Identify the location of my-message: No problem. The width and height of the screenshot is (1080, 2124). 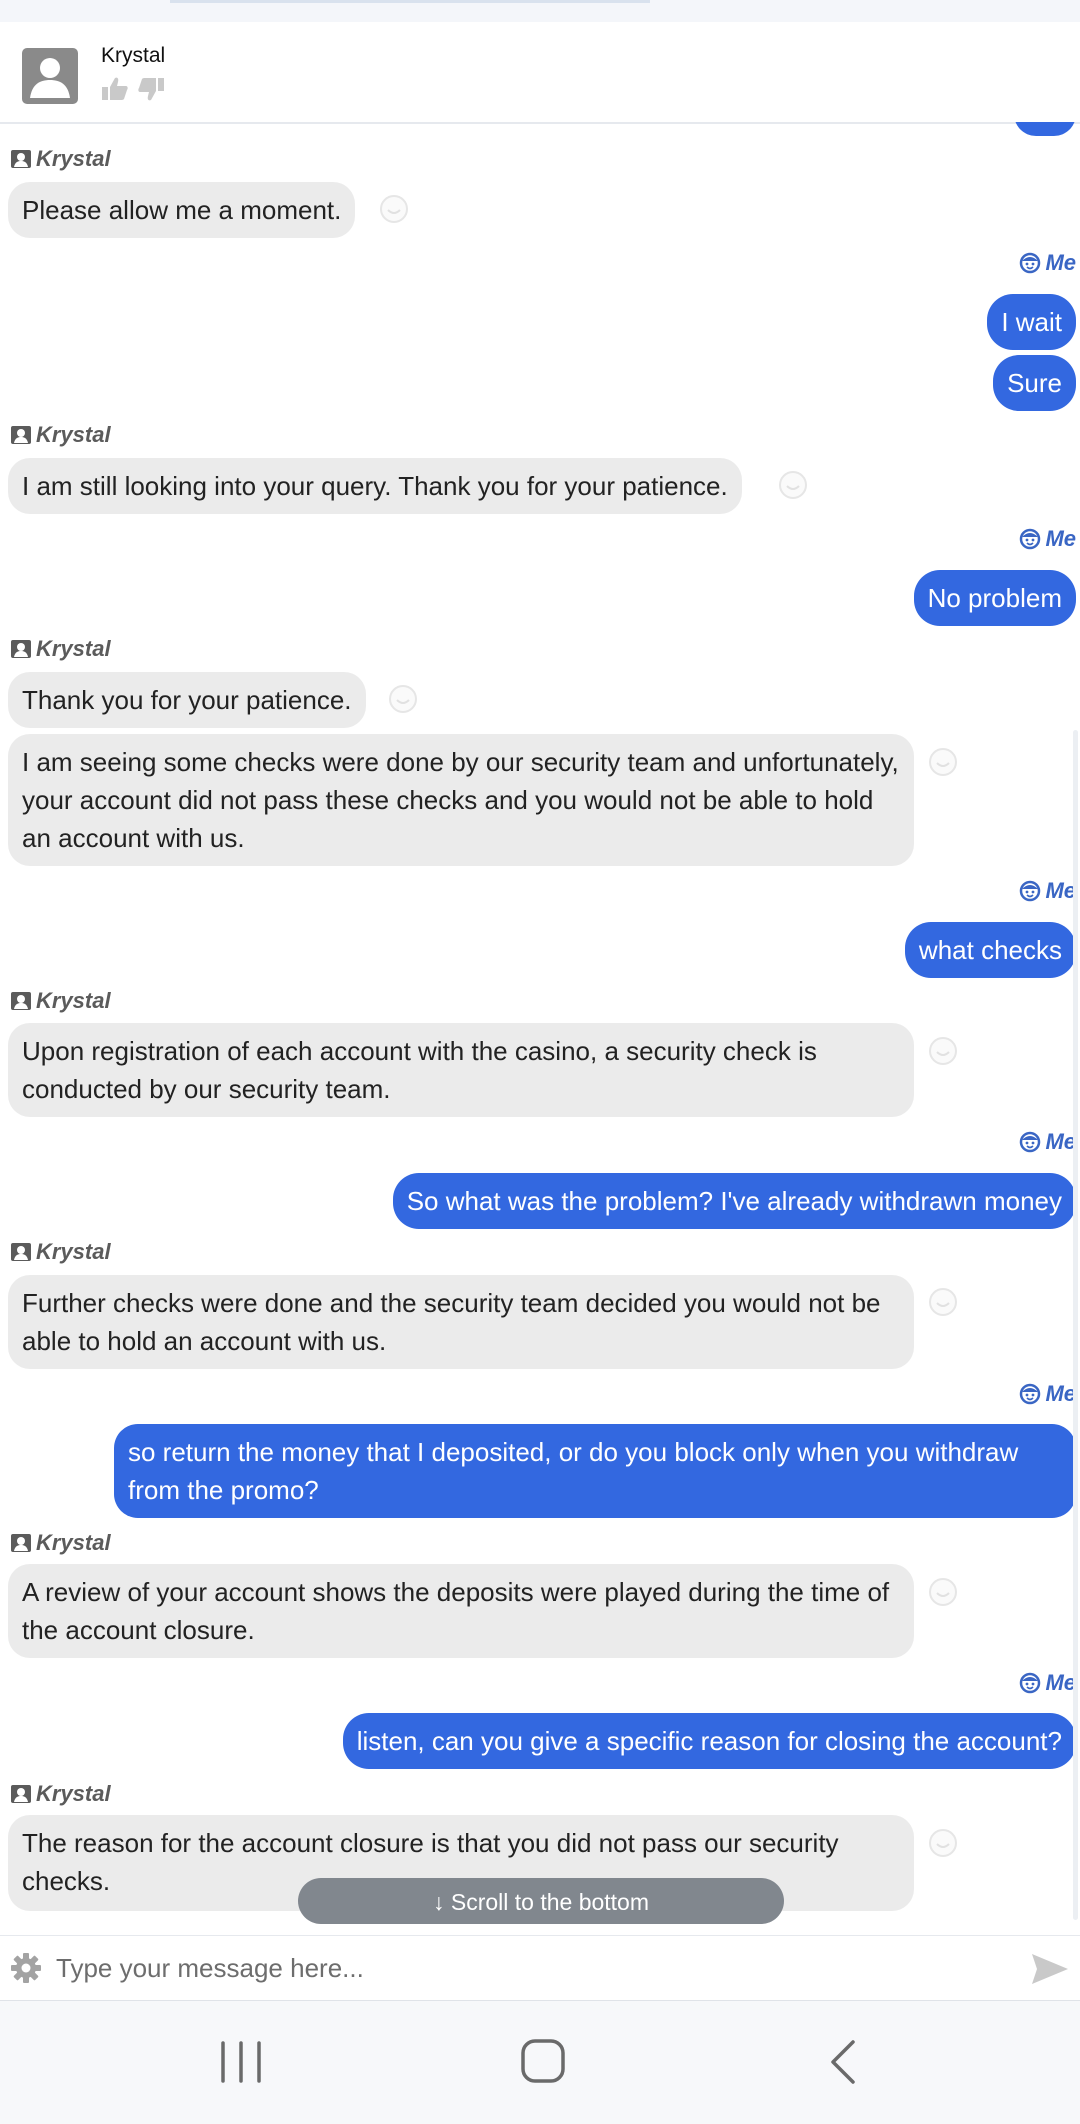
(994, 598).